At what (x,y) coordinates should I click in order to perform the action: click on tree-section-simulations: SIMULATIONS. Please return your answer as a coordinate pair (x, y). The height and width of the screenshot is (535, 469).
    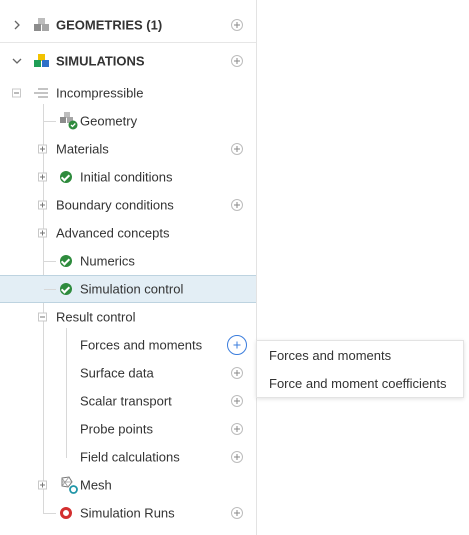
    Looking at the image, I should click on (128, 61).